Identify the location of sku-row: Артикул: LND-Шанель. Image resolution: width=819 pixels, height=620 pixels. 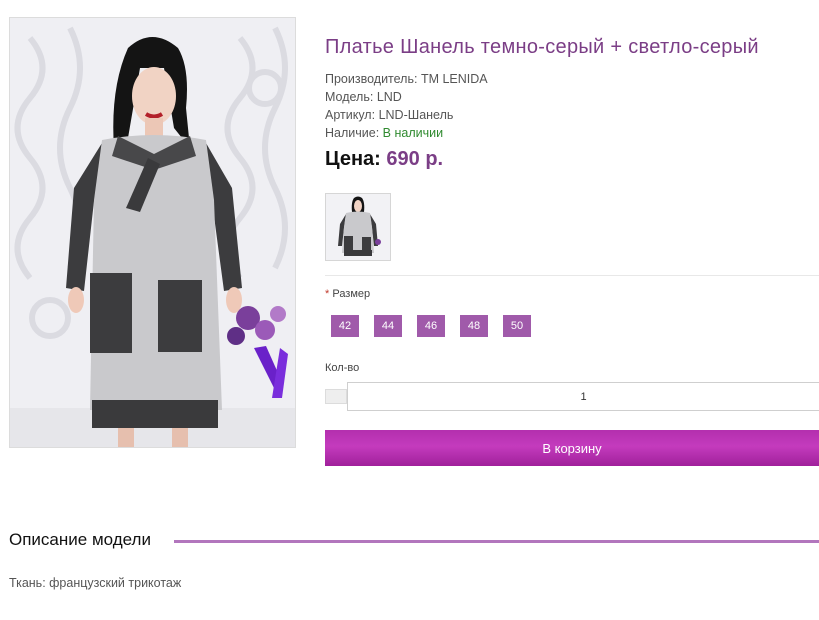
(406, 115).